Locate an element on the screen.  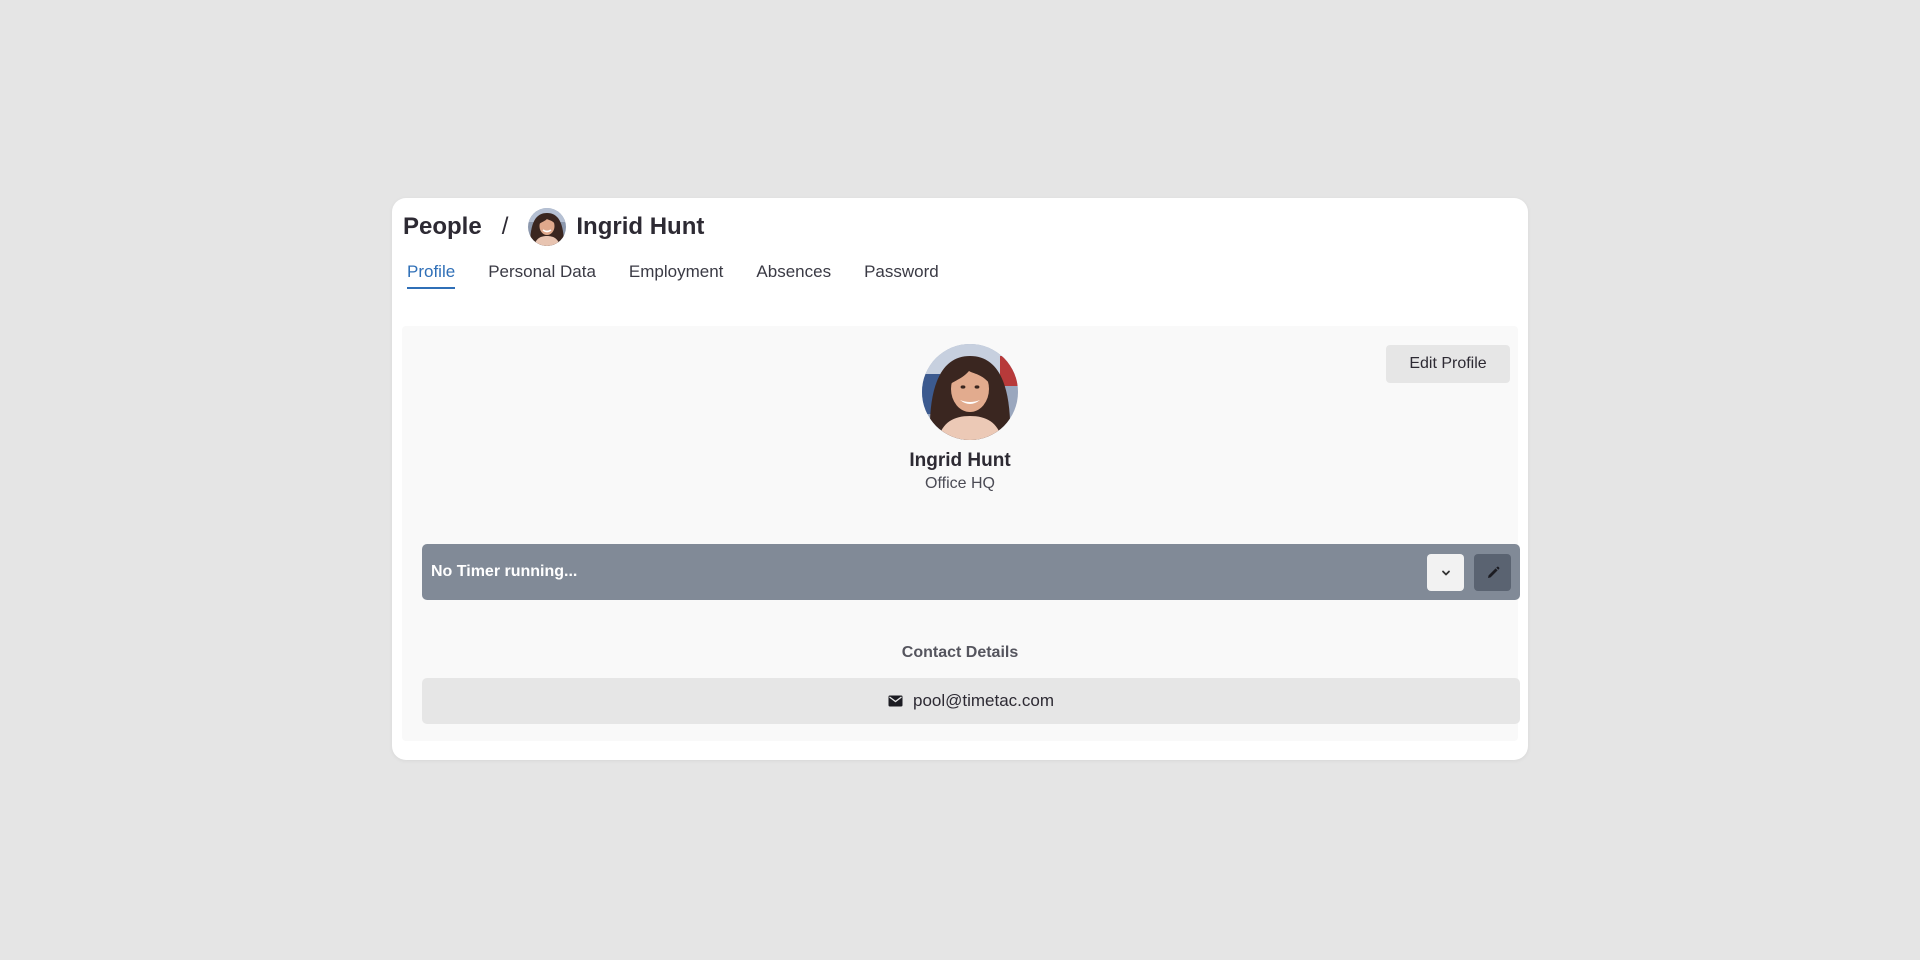
timer-dropdown-button is located at coordinates (1445, 572).